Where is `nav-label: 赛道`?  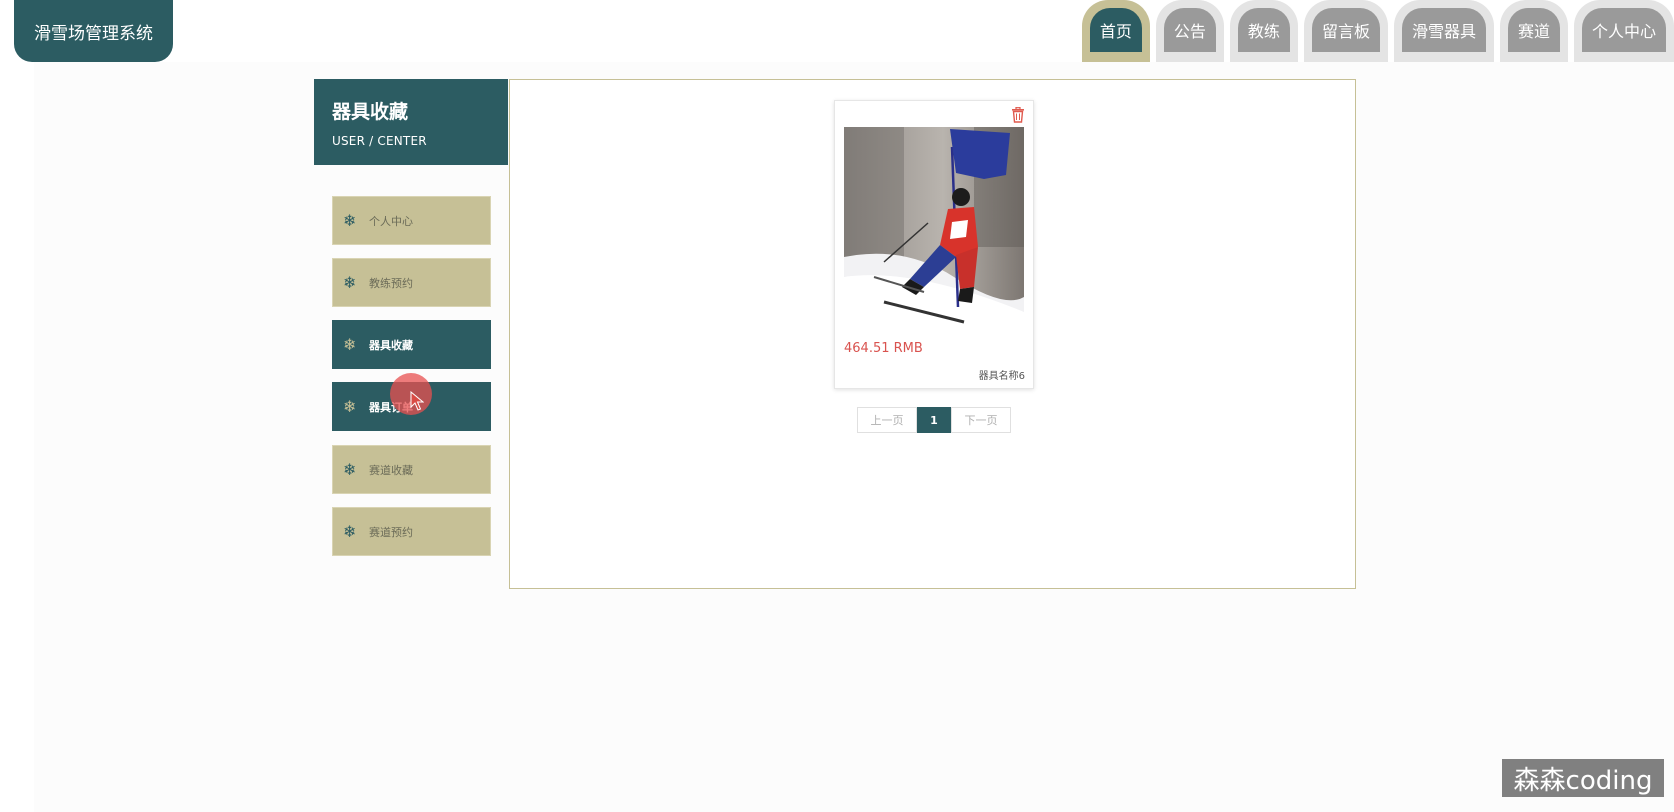
nav-label: 赛道 is located at coordinates (1533, 30).